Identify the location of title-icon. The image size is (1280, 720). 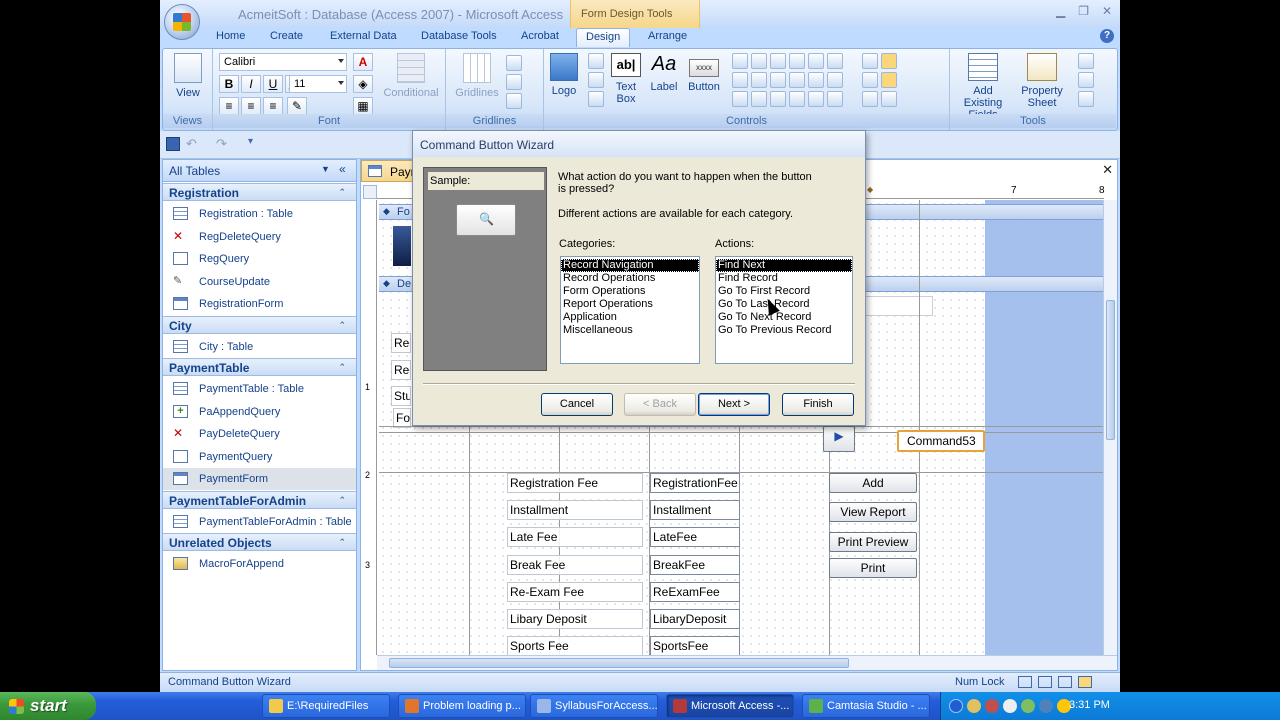
(596, 61).